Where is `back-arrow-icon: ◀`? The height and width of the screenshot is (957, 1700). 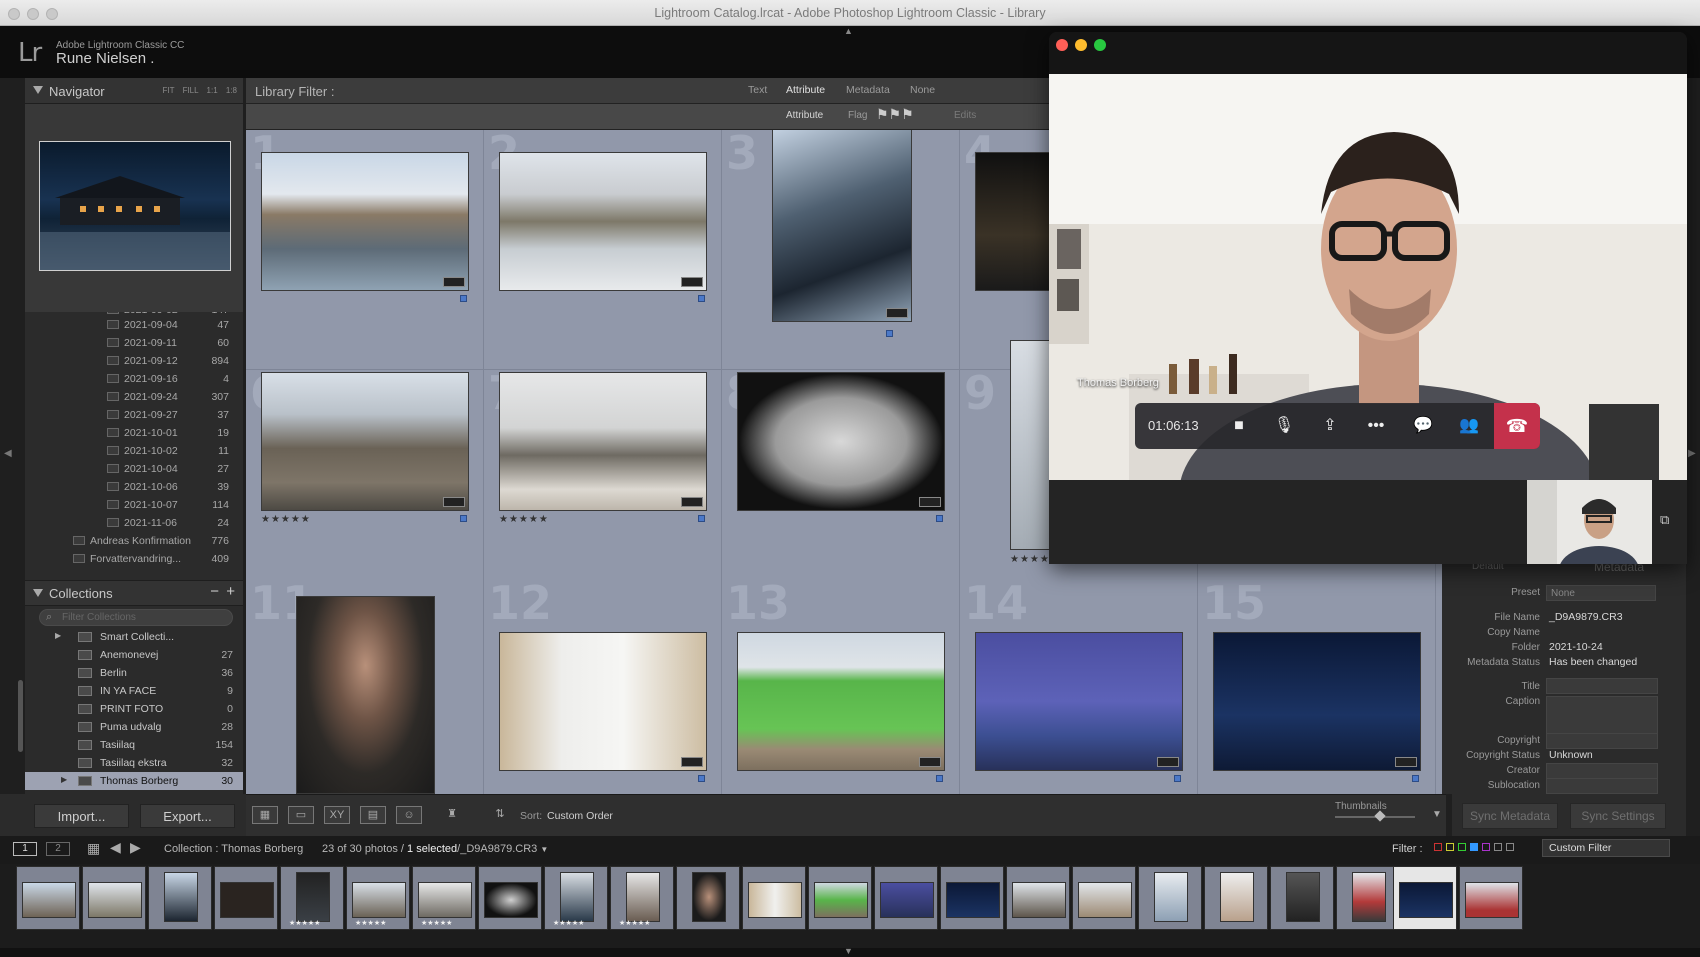
back-arrow-icon: ◀ is located at coordinates (115, 847).